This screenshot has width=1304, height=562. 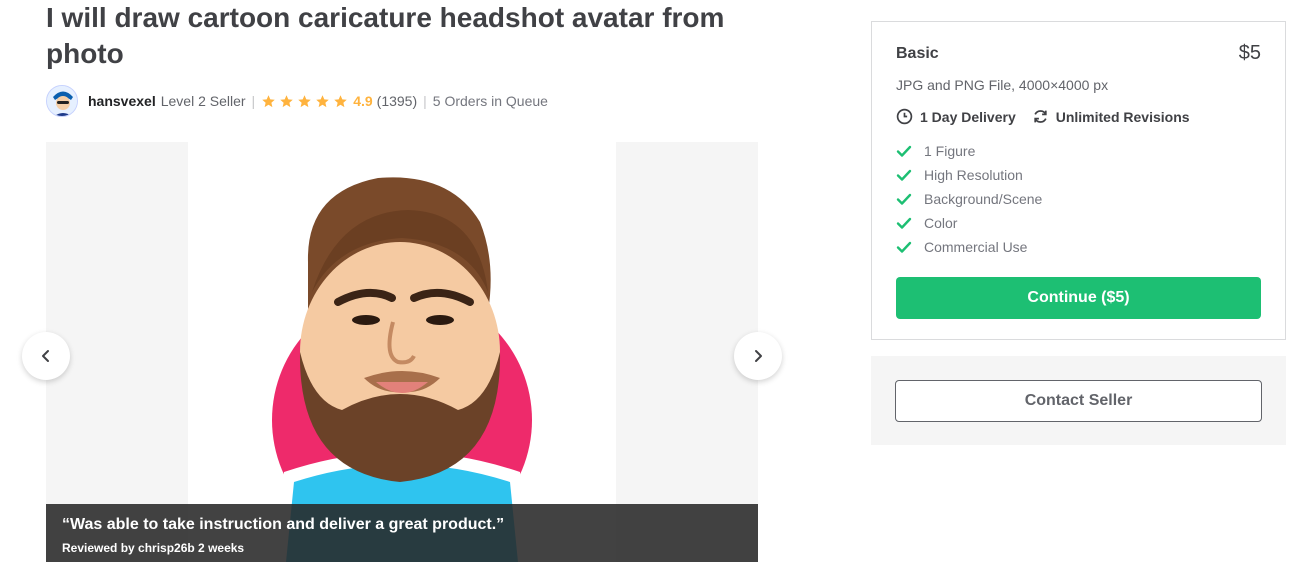 I want to click on feature-item: Background/Scene, so click(x=969, y=199).